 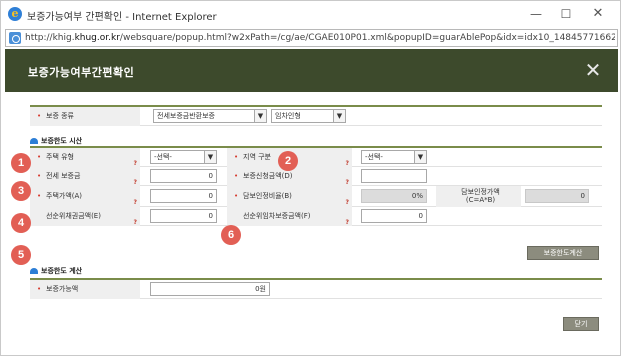 I want to click on available-amount-row: • 보증가능액 0원, so click(x=316, y=289).